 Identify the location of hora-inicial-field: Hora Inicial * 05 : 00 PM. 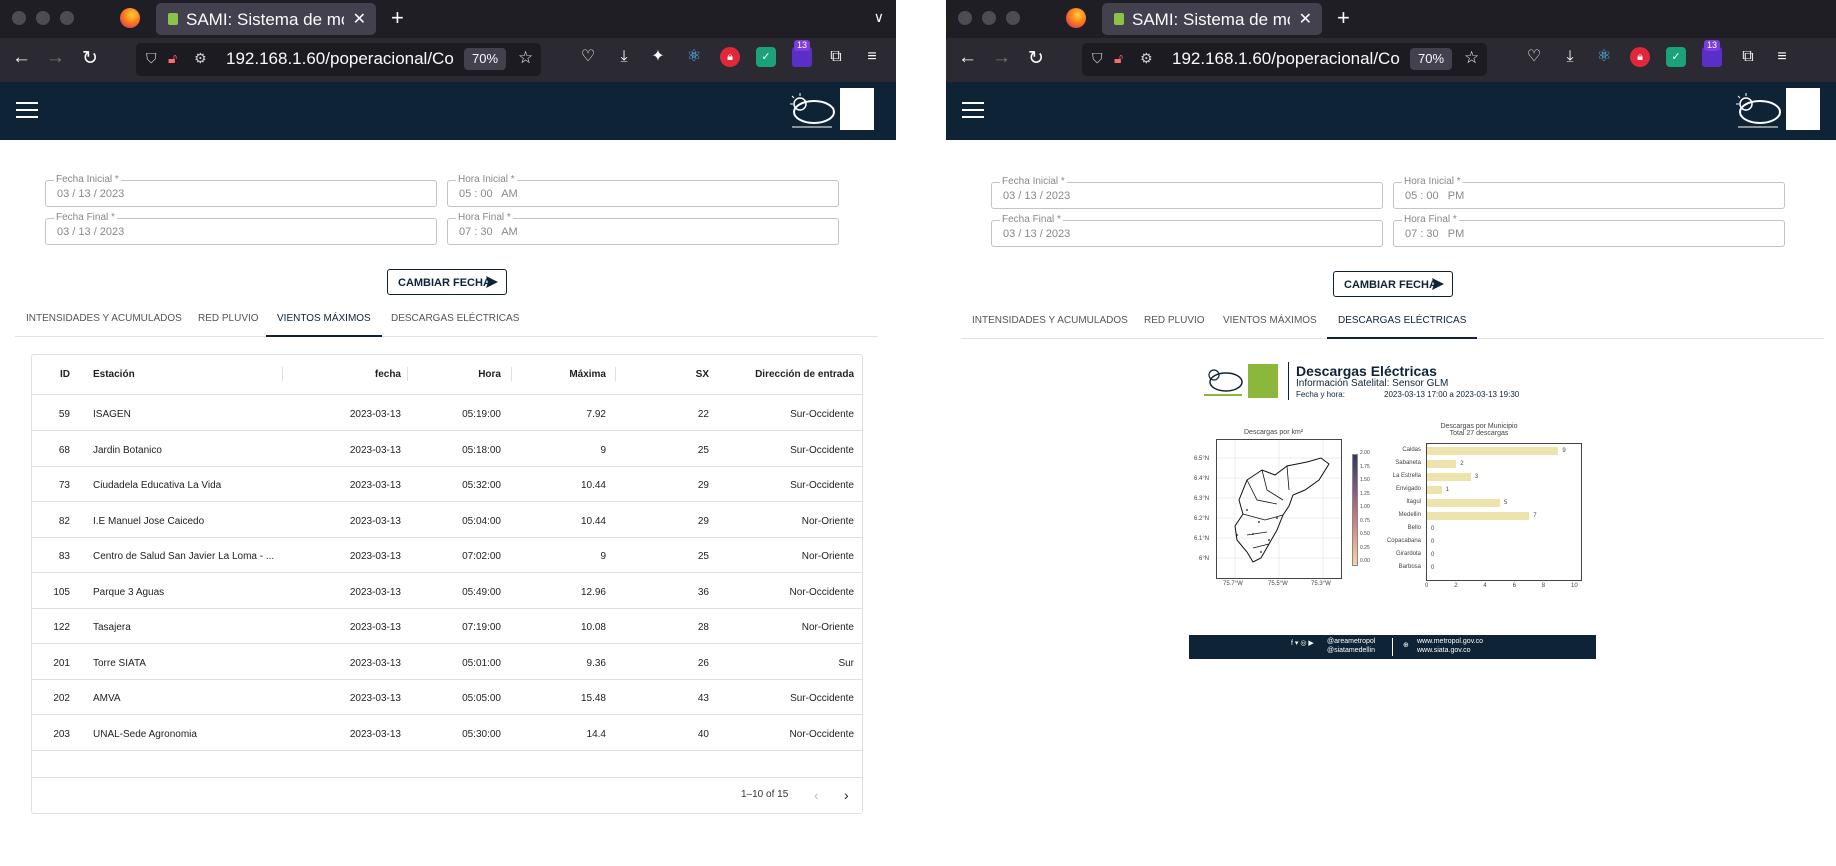
(1589, 192).